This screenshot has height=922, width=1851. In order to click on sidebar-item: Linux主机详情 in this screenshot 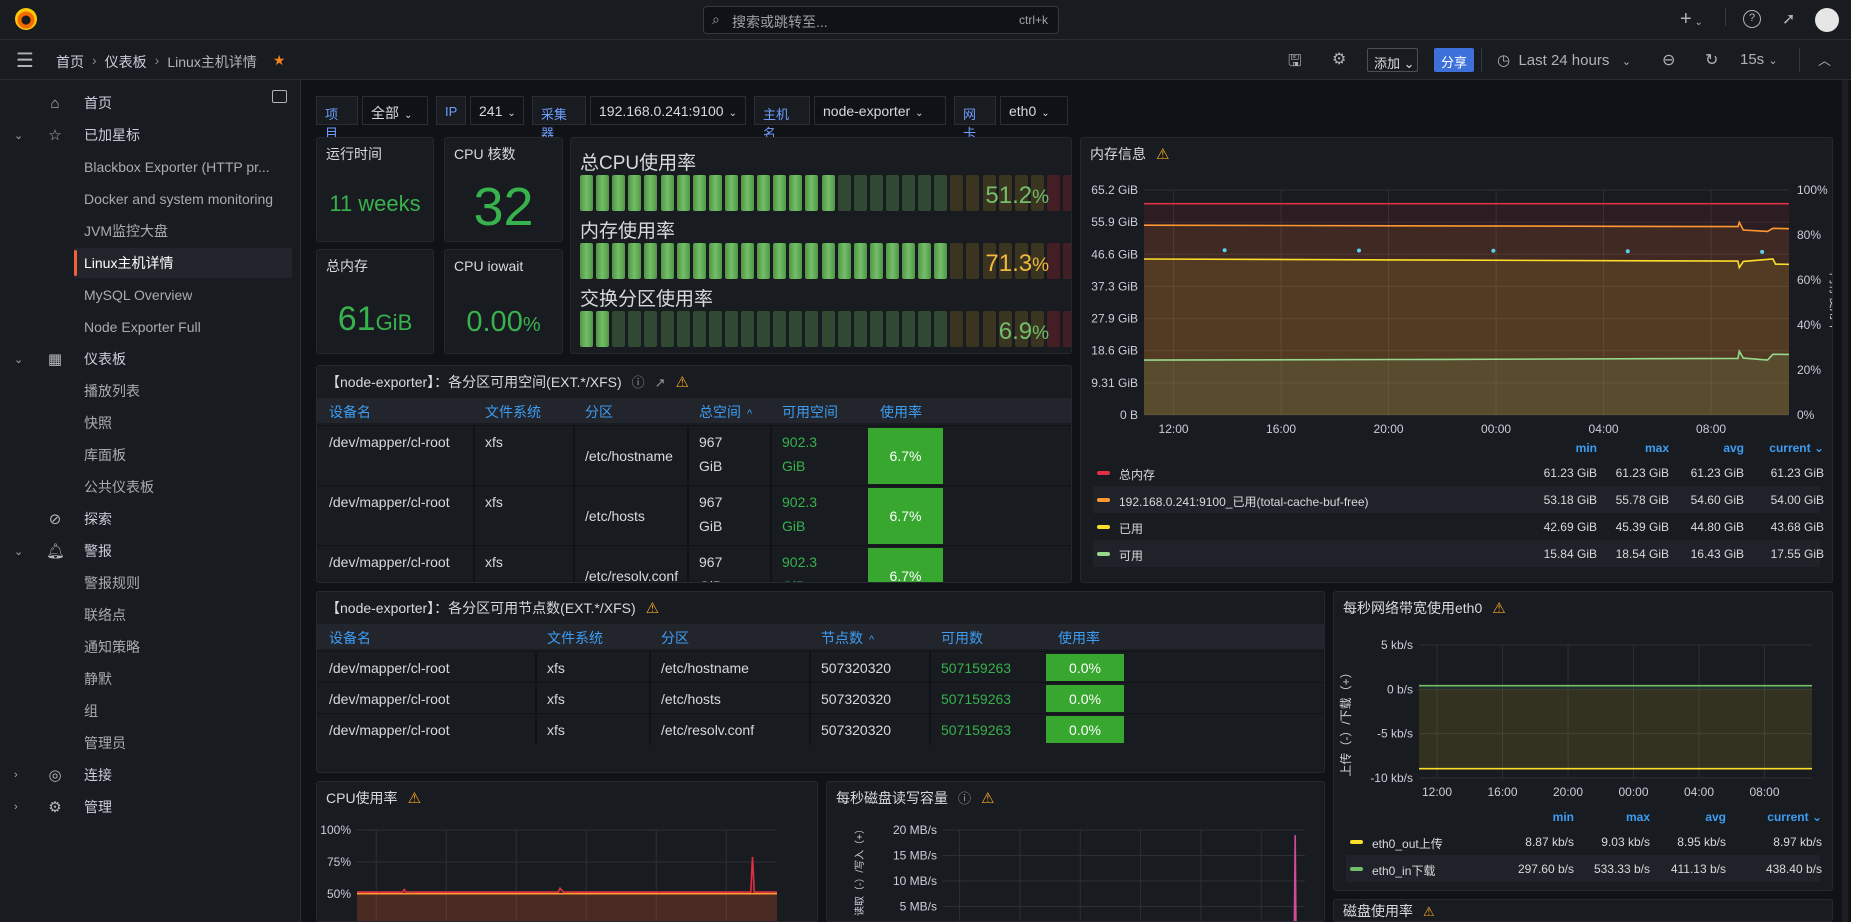, I will do `click(183, 263)`.